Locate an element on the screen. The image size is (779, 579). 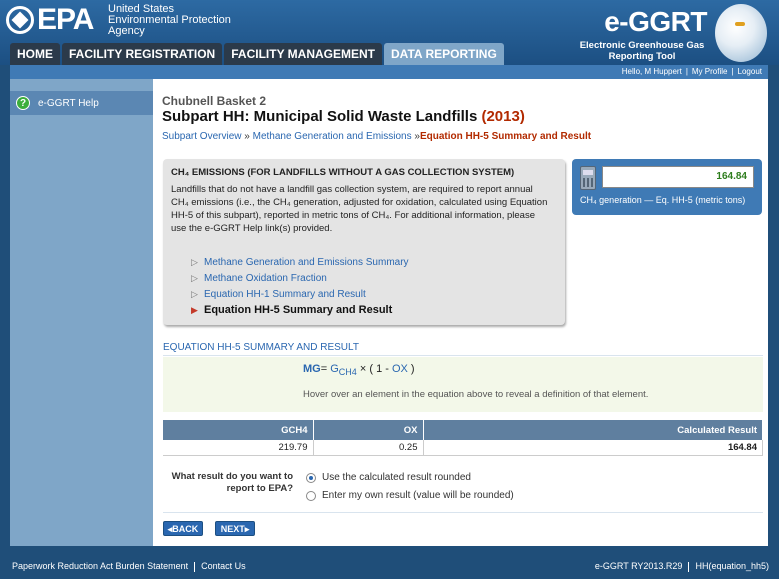
version-label: e-GGRT RY2013.R29 is located at coordinates (638, 566).